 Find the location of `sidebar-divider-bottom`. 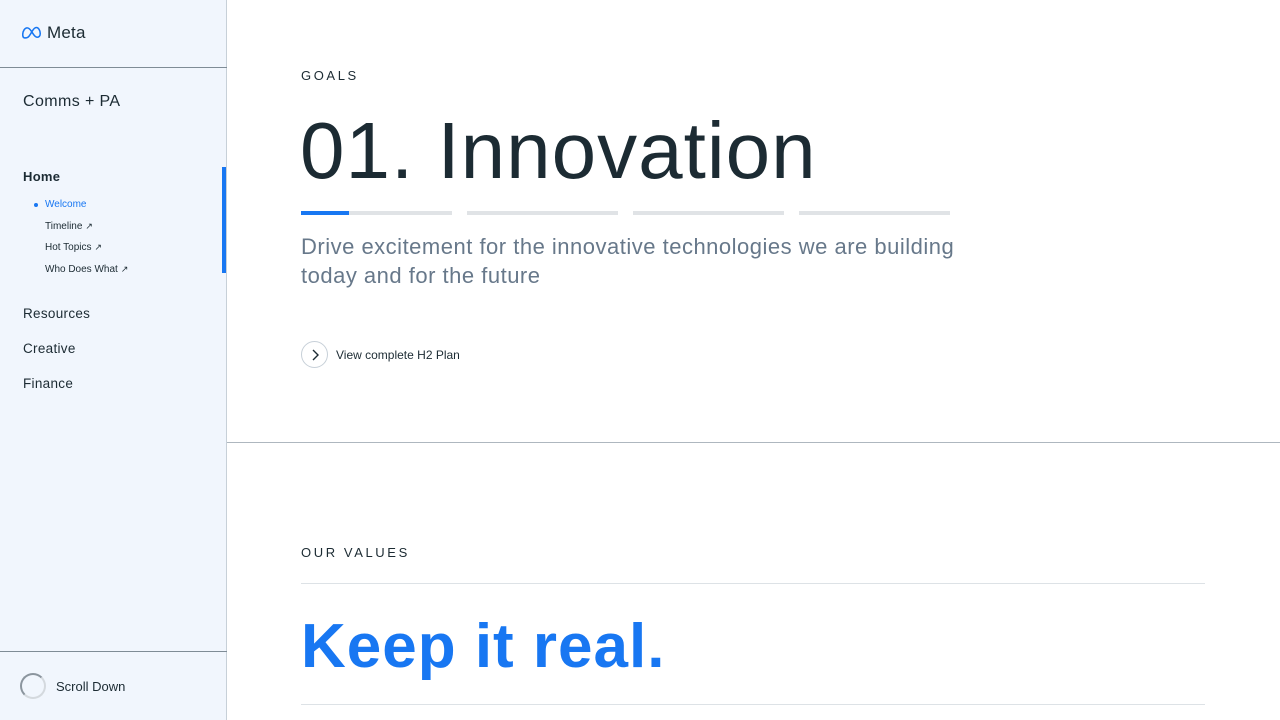

sidebar-divider-bottom is located at coordinates (113, 651).